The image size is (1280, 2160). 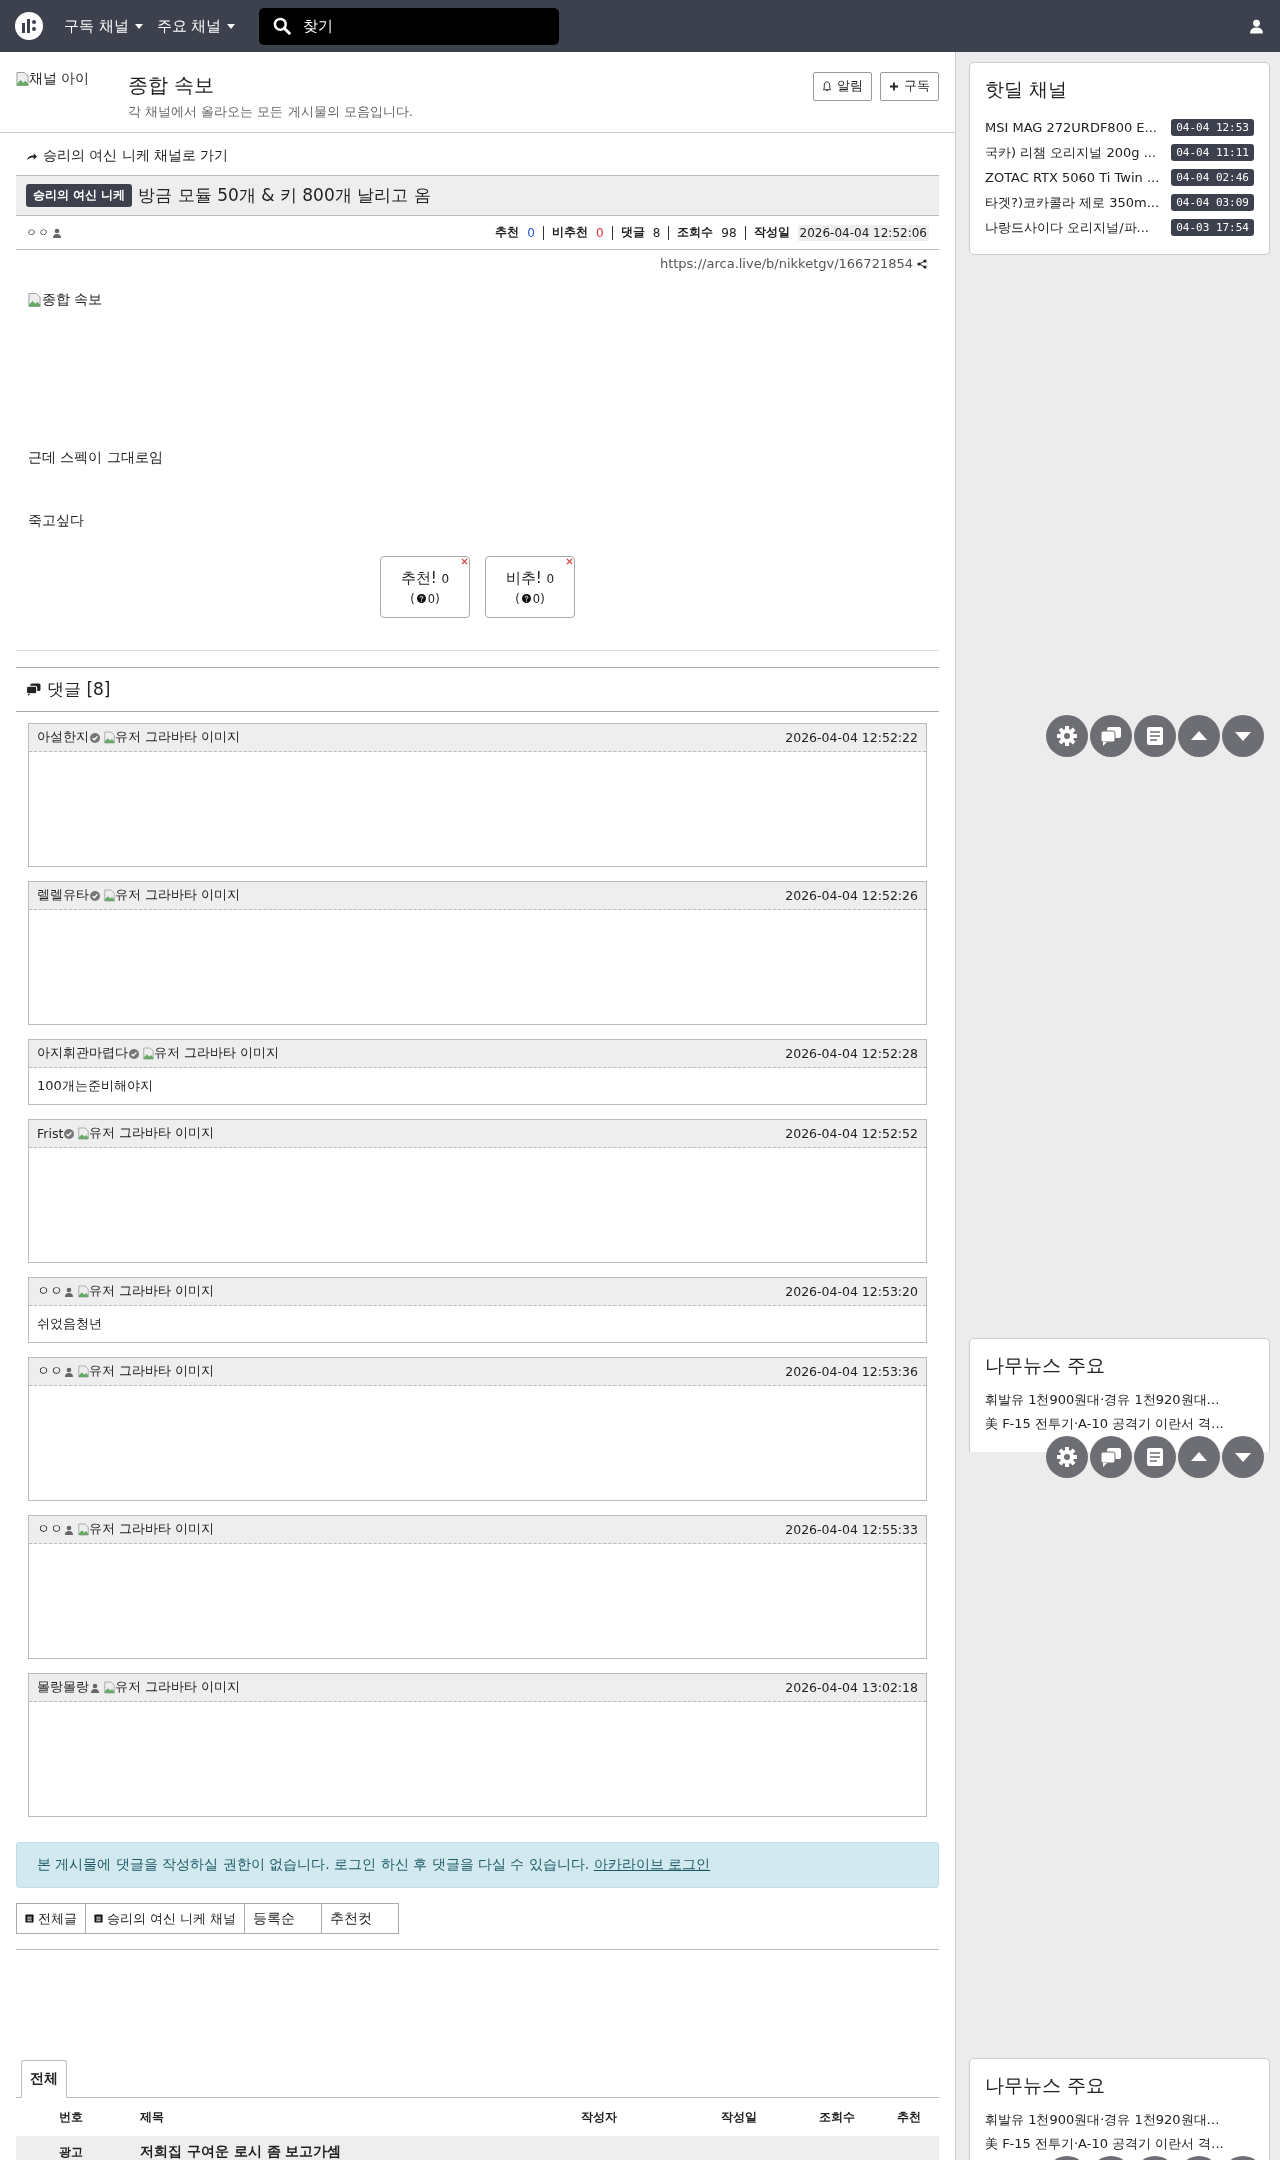 What do you see at coordinates (842, 86) in the screenshot?
I see `alert-button: 알림` at bounding box center [842, 86].